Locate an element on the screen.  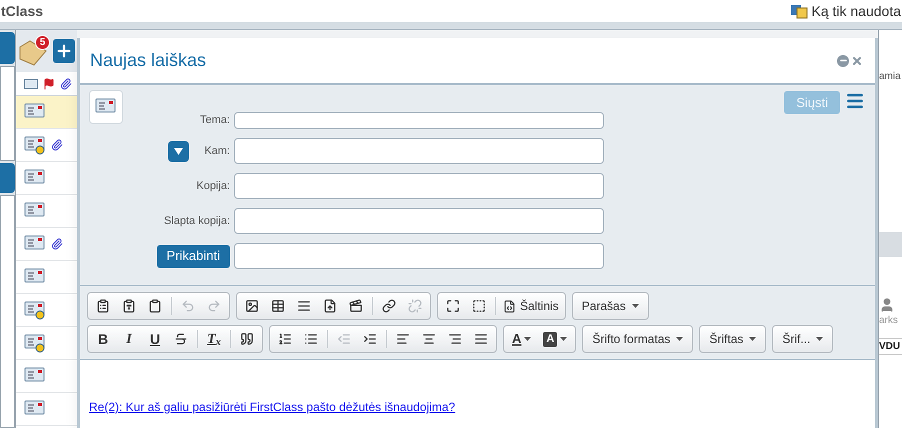
envelope-icon is located at coordinates (31, 83).